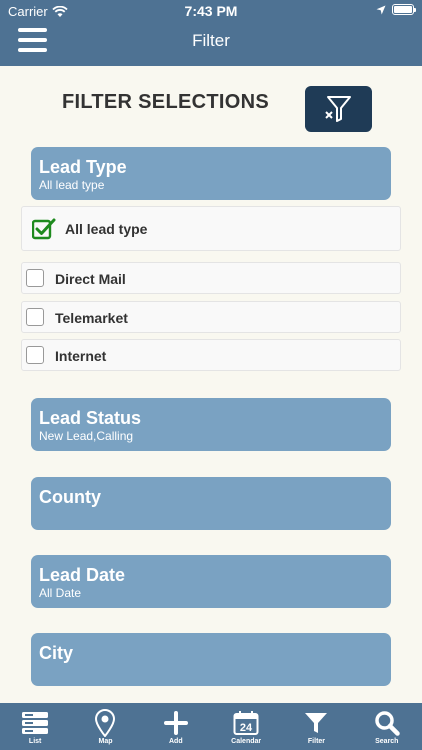 The image size is (422, 750). What do you see at coordinates (90, 418) in the screenshot?
I see `lead-status-title: Lead Status` at bounding box center [90, 418].